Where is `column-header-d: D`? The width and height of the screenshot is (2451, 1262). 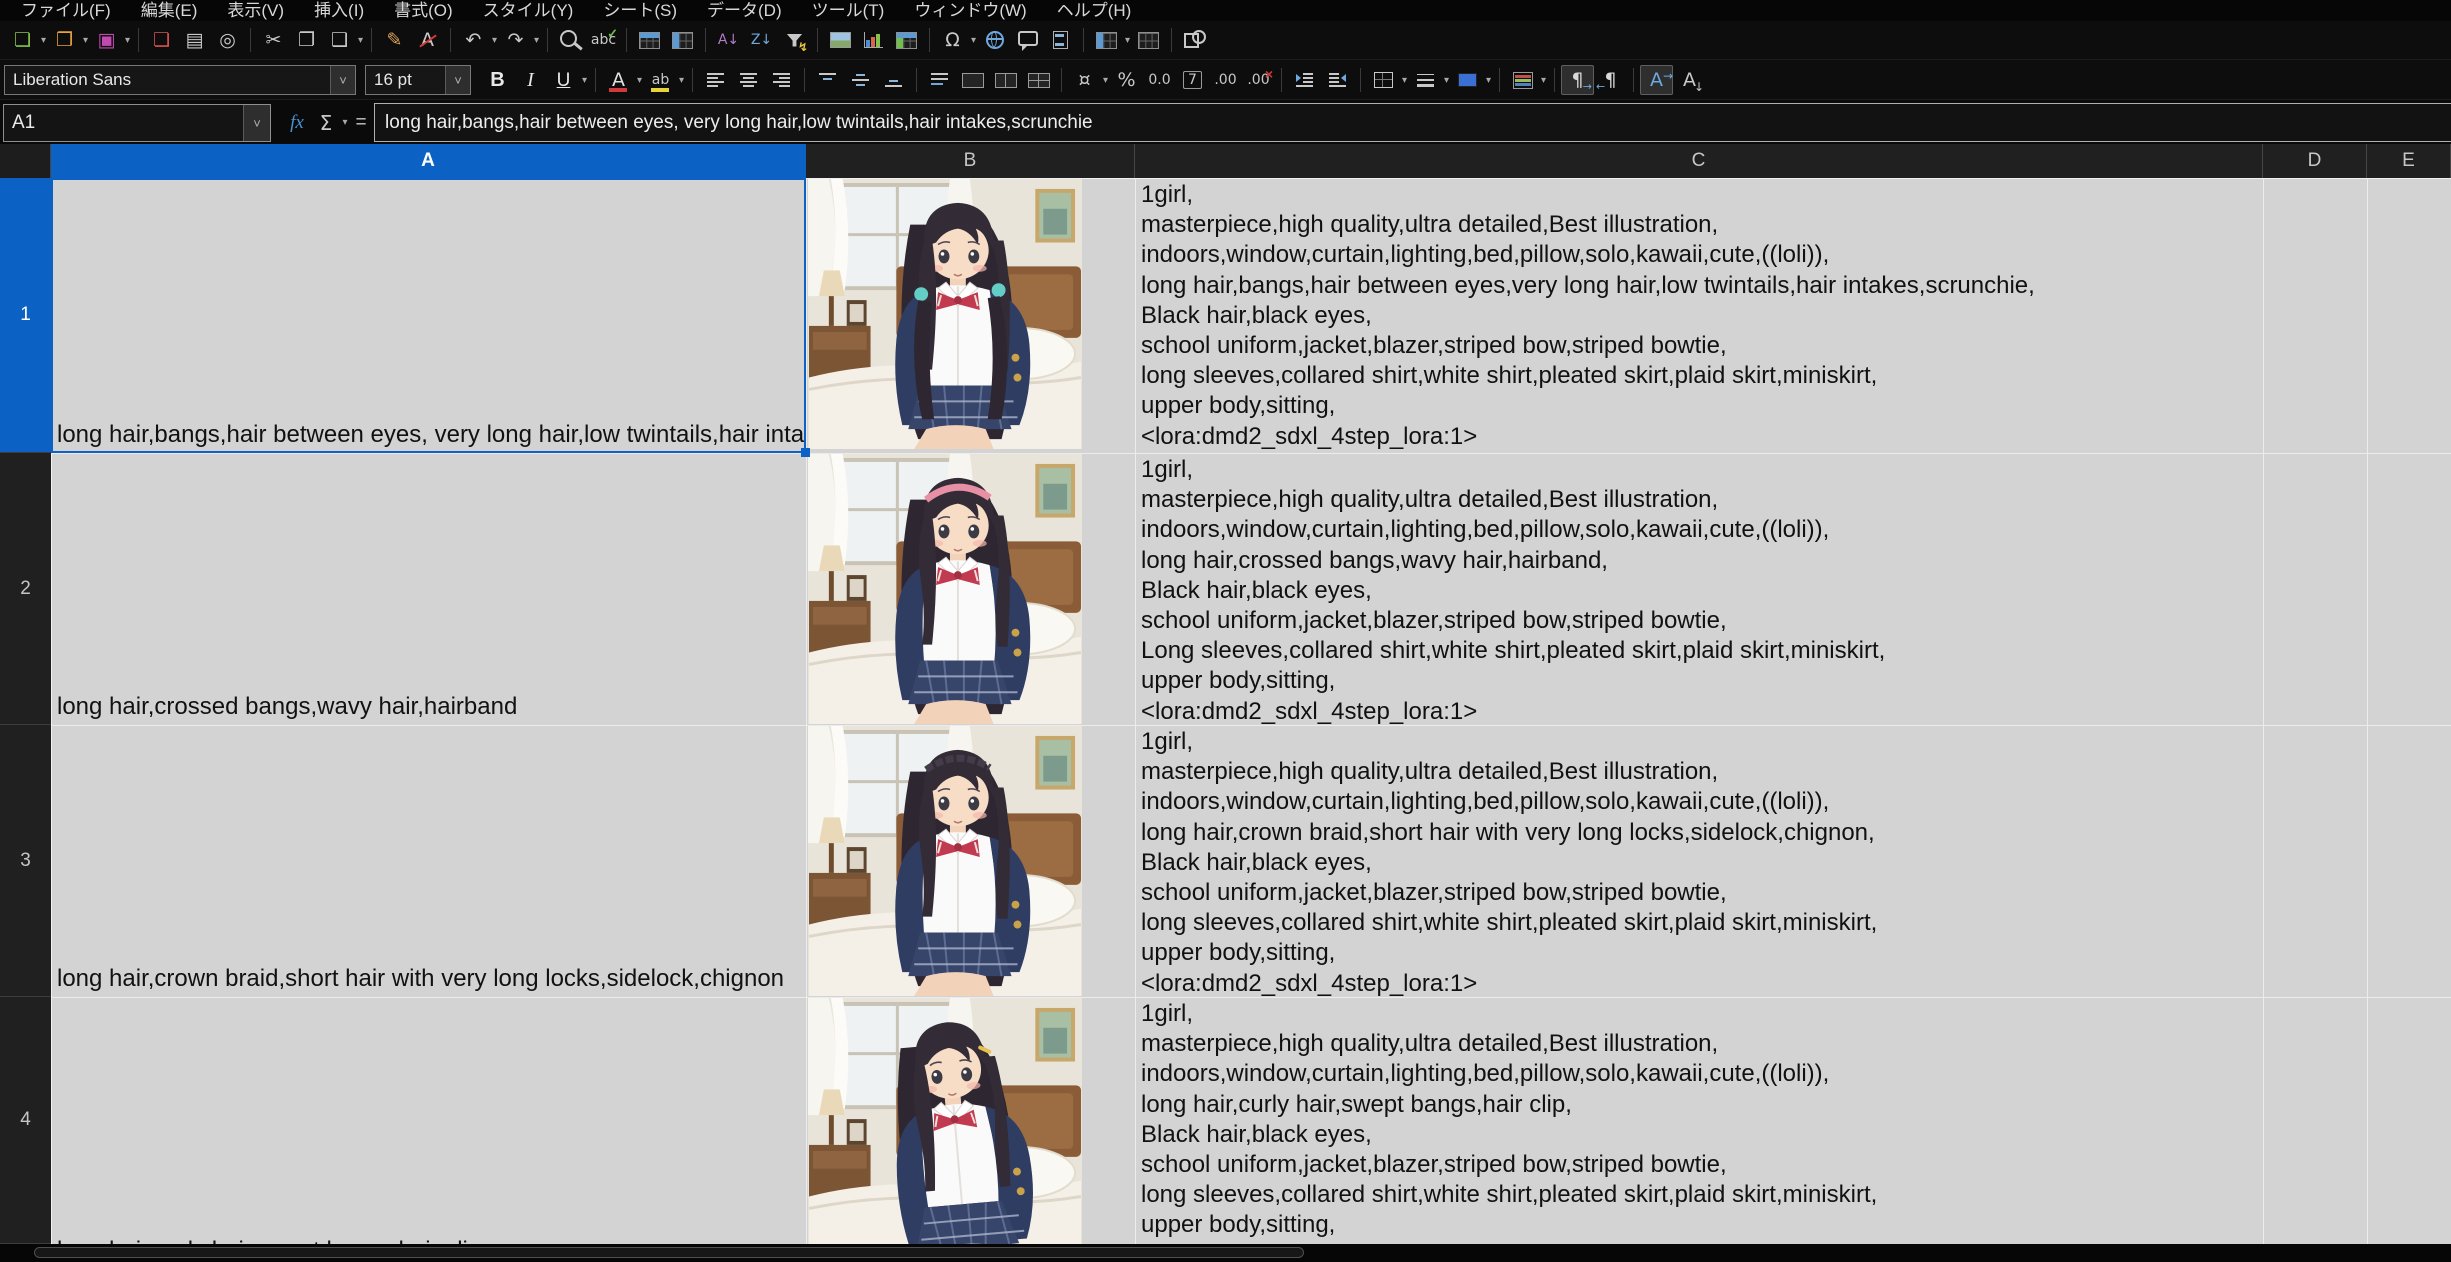 column-header-d: D is located at coordinates (2315, 161).